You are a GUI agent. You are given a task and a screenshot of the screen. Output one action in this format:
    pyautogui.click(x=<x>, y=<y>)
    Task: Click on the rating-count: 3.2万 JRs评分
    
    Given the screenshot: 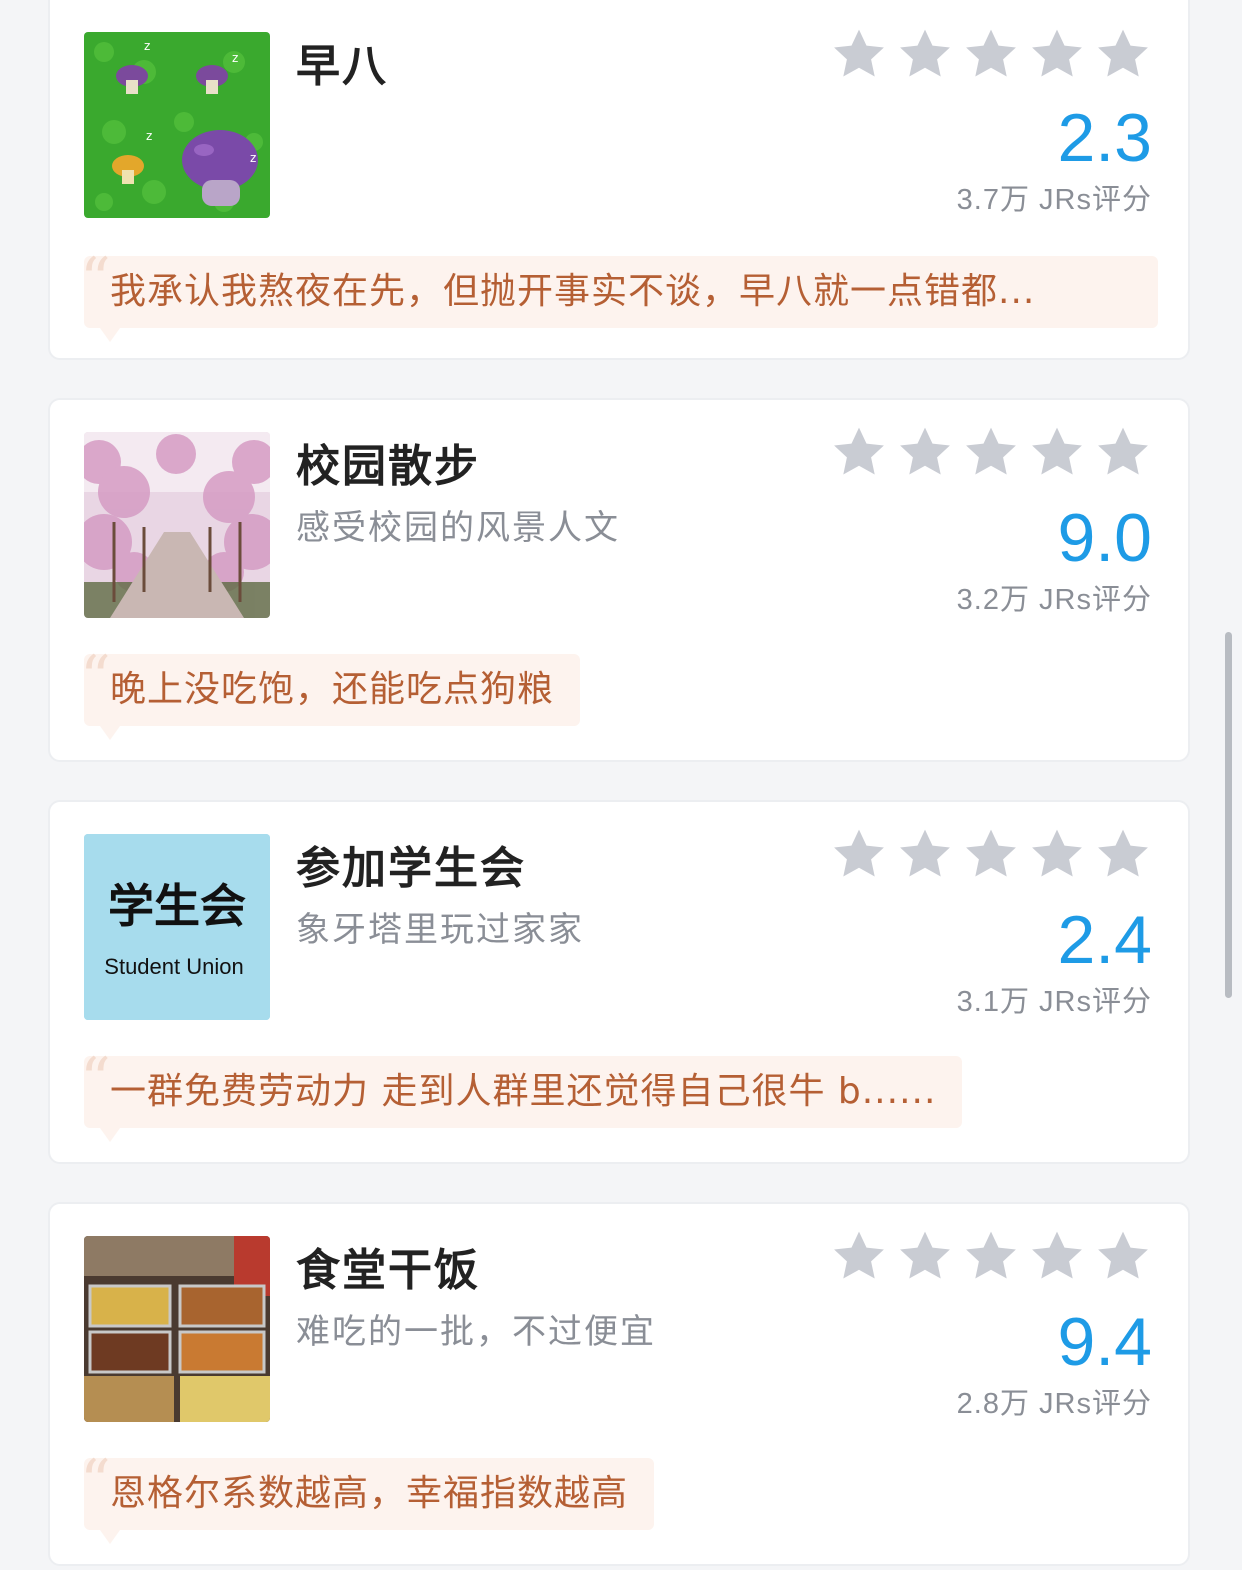 What is the action you would take?
    pyautogui.click(x=1054, y=600)
    